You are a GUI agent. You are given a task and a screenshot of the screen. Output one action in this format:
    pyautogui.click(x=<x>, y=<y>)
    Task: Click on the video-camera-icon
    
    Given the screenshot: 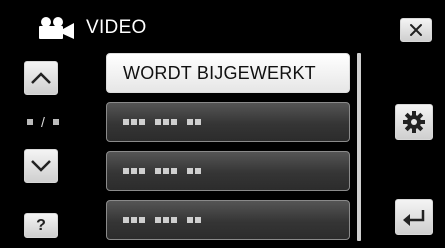 What is the action you would take?
    pyautogui.click(x=56, y=28)
    